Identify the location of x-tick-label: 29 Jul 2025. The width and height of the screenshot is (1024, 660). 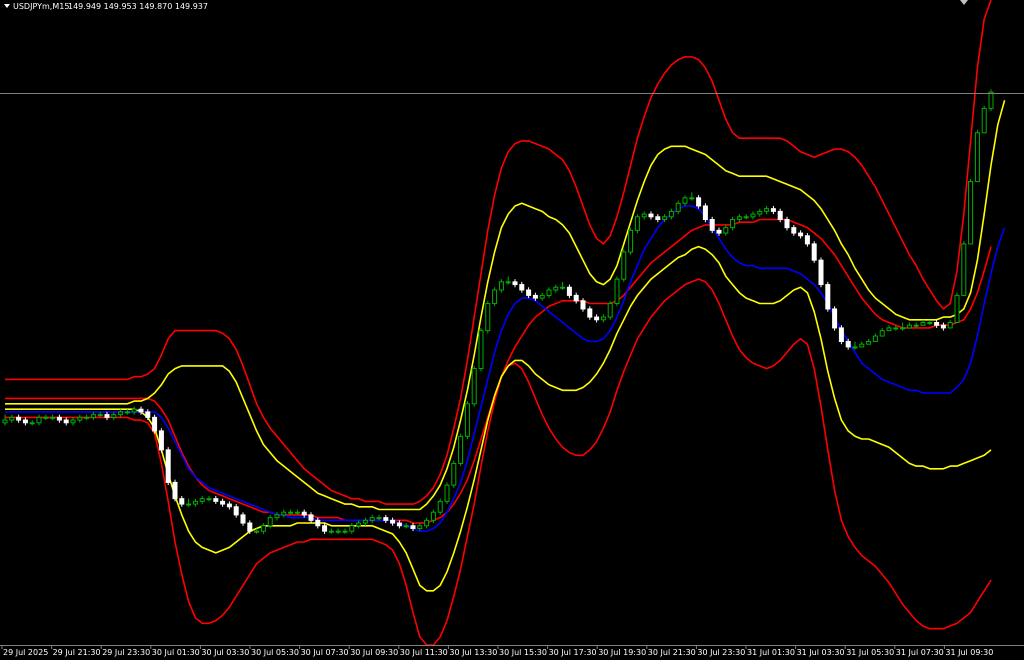
(25, 652).